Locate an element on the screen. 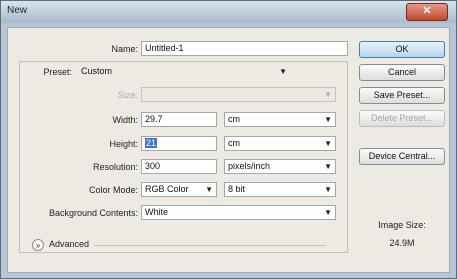 The width and height of the screenshot is (457, 279). preset-value: Custom is located at coordinates (97, 71).